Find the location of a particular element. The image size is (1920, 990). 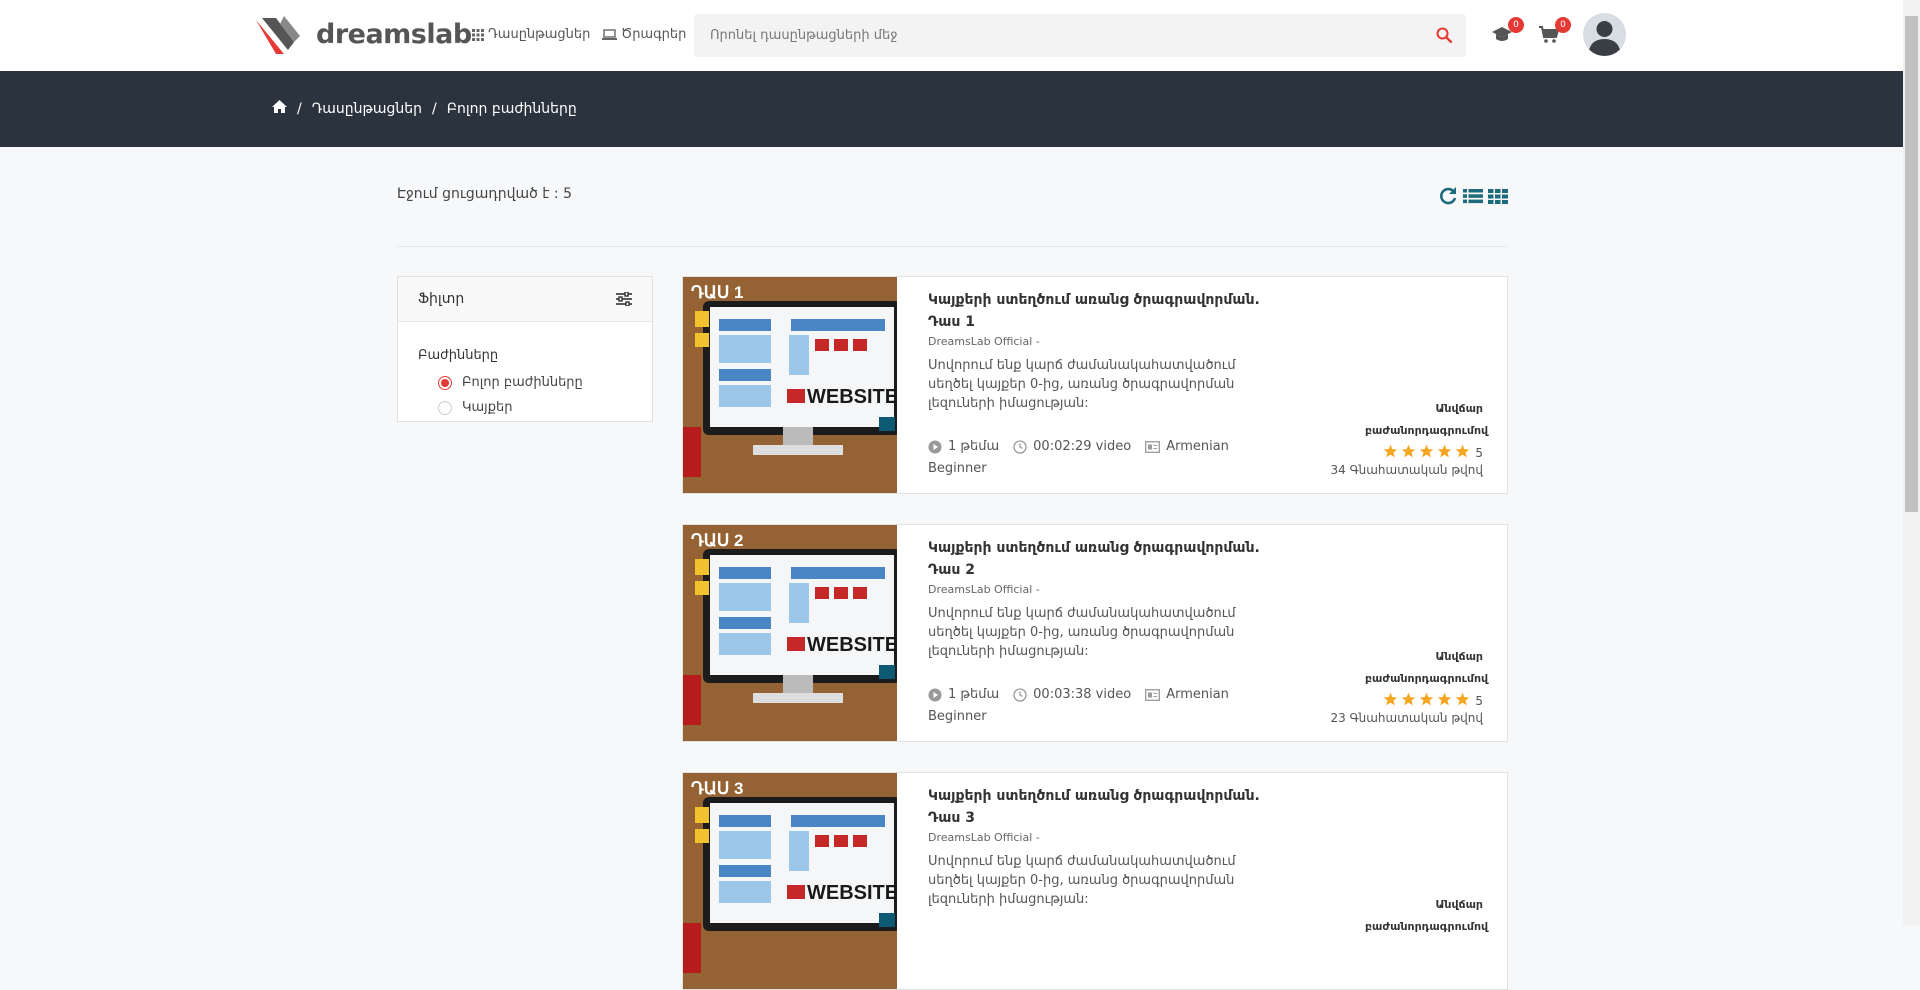

grid-icon is located at coordinates (478, 34).